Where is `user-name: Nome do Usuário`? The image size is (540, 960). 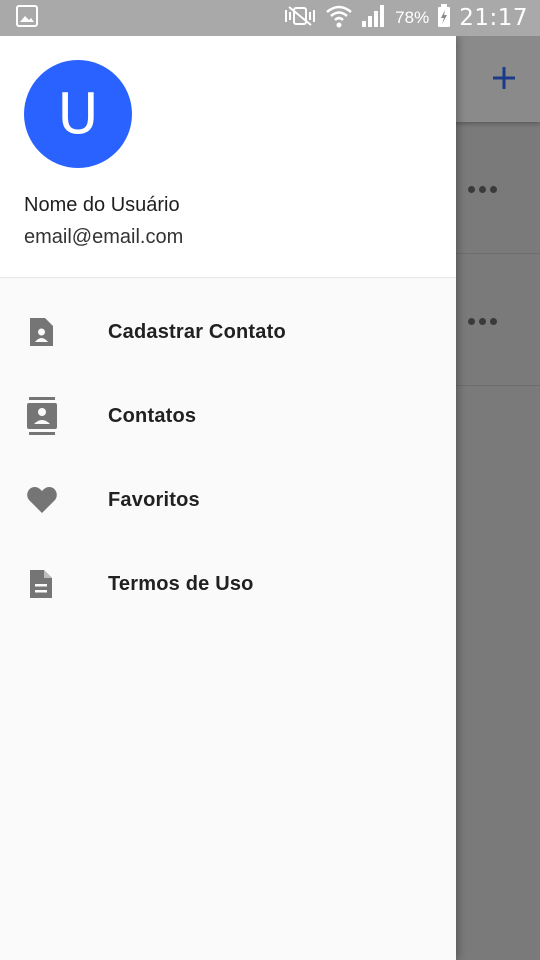 user-name: Nome do Usuário is located at coordinates (102, 205).